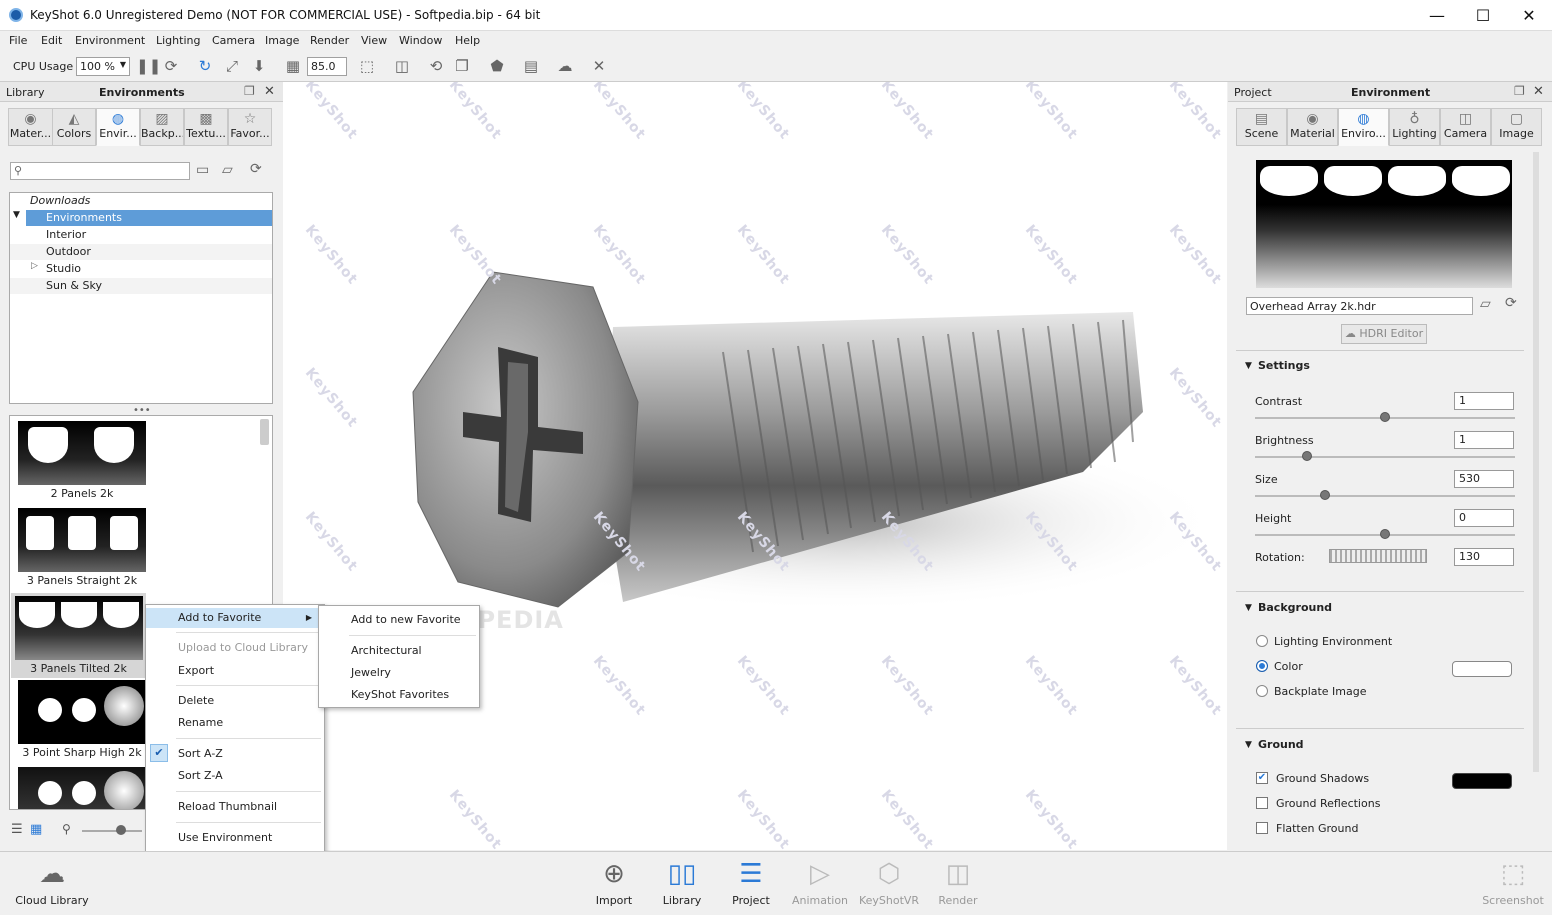  I want to click on layout-icon: ▤, so click(531, 66).